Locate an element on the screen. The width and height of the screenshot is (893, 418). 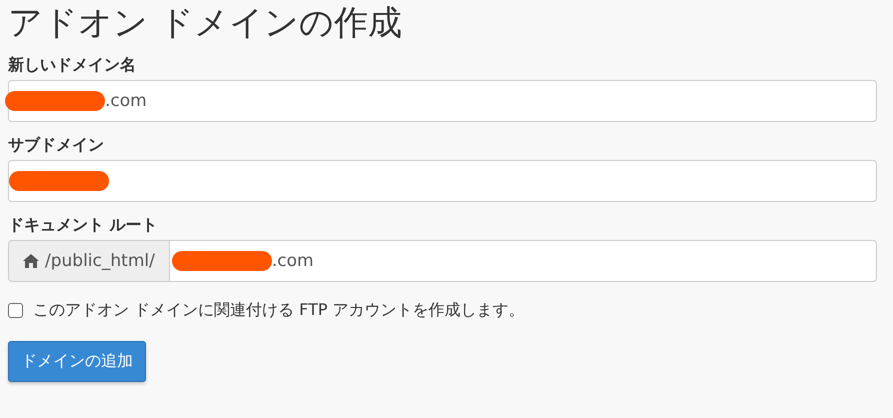
checkbox-label: このアドオン ドメインに関連付ける FTP アカウントを作成します。 is located at coordinates (279, 310).